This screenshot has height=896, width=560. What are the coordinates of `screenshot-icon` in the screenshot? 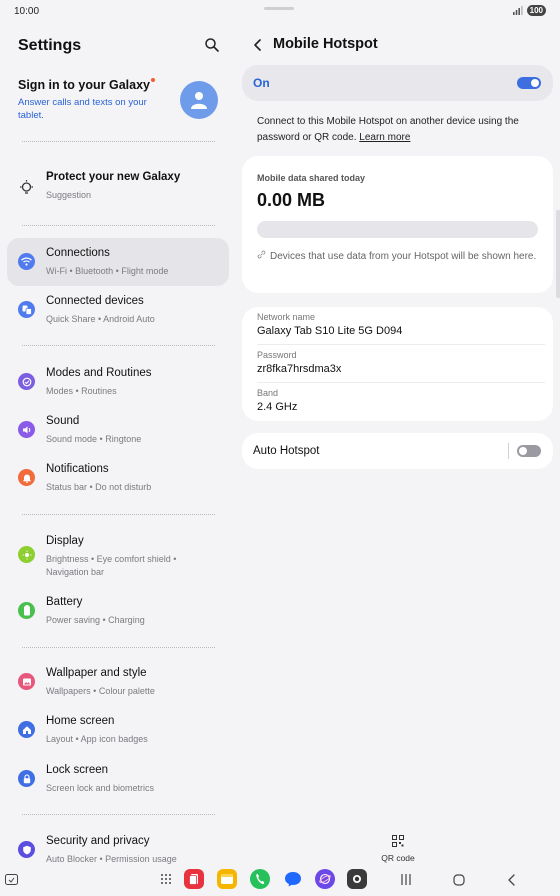 It's located at (11, 879).